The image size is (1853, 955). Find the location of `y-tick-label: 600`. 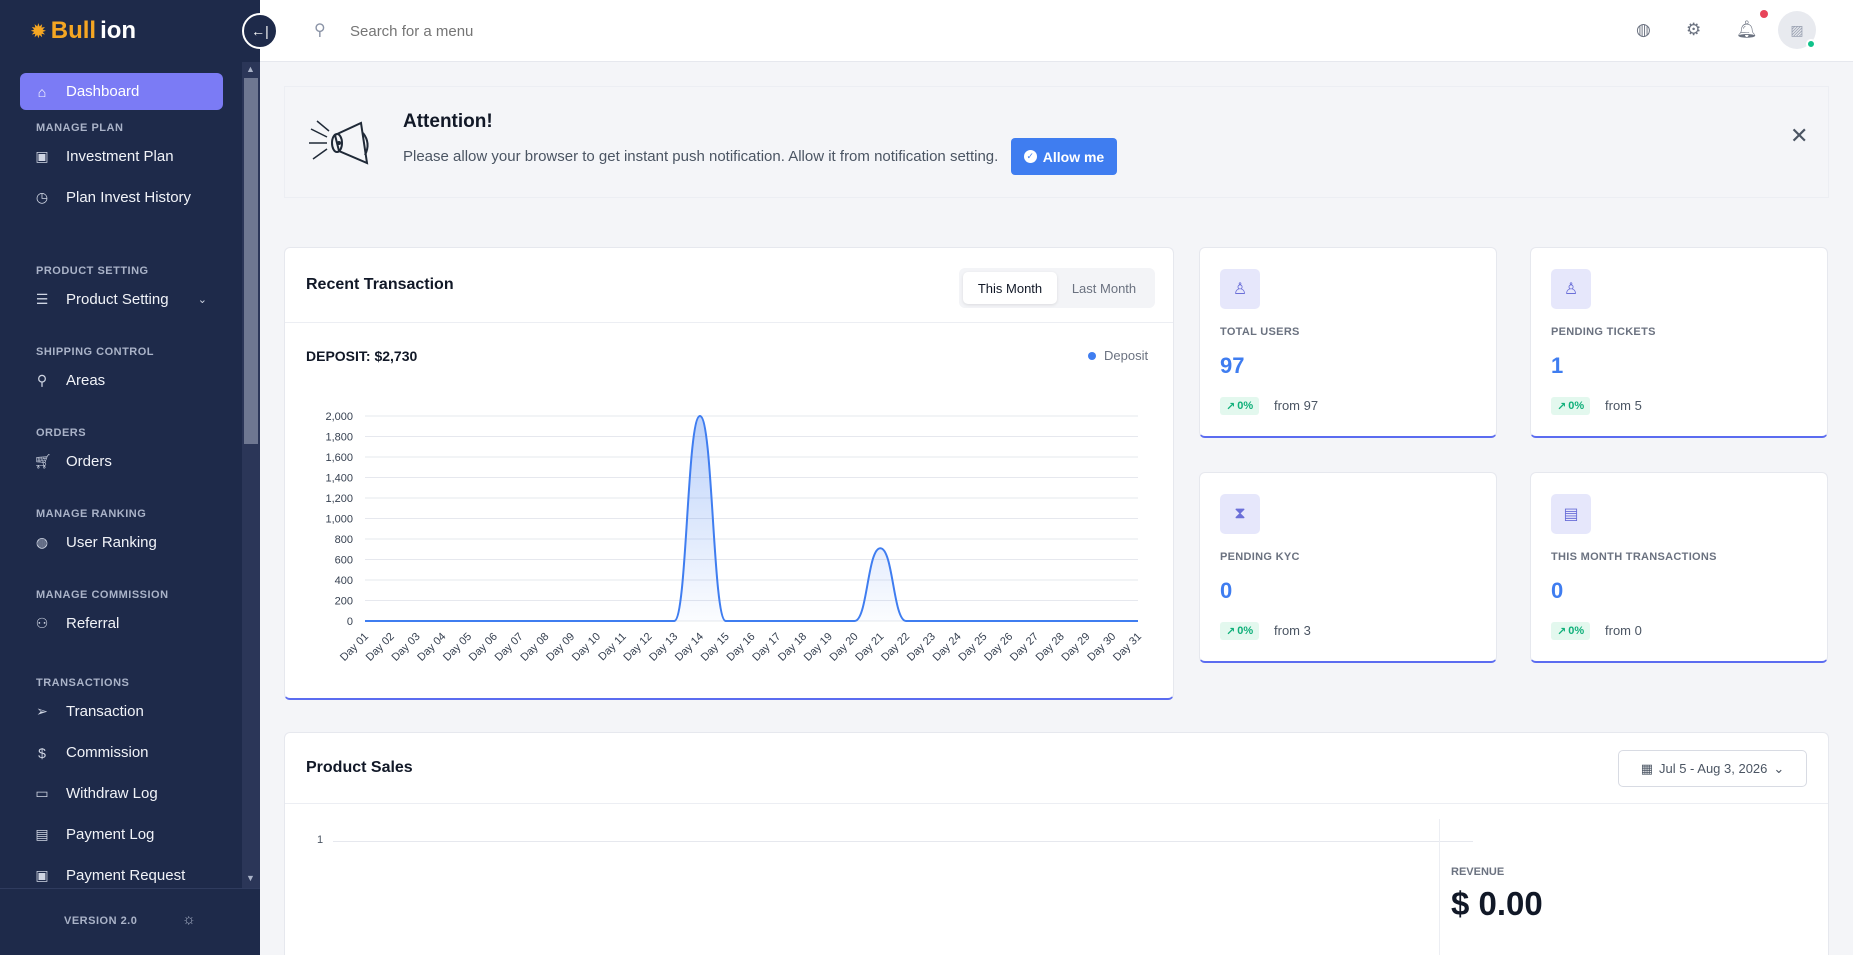

y-tick-label: 600 is located at coordinates (344, 561).